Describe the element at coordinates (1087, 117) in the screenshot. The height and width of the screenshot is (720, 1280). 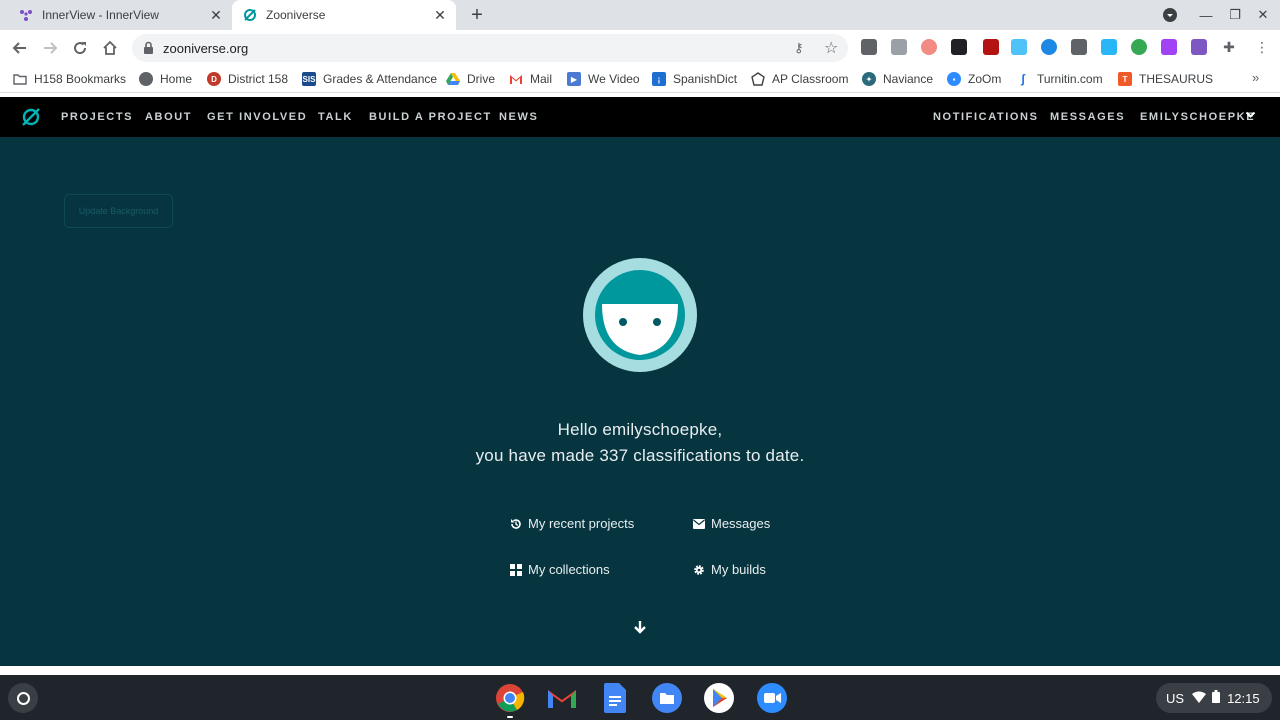
I see `nav-messages: MESSAGES` at that location.